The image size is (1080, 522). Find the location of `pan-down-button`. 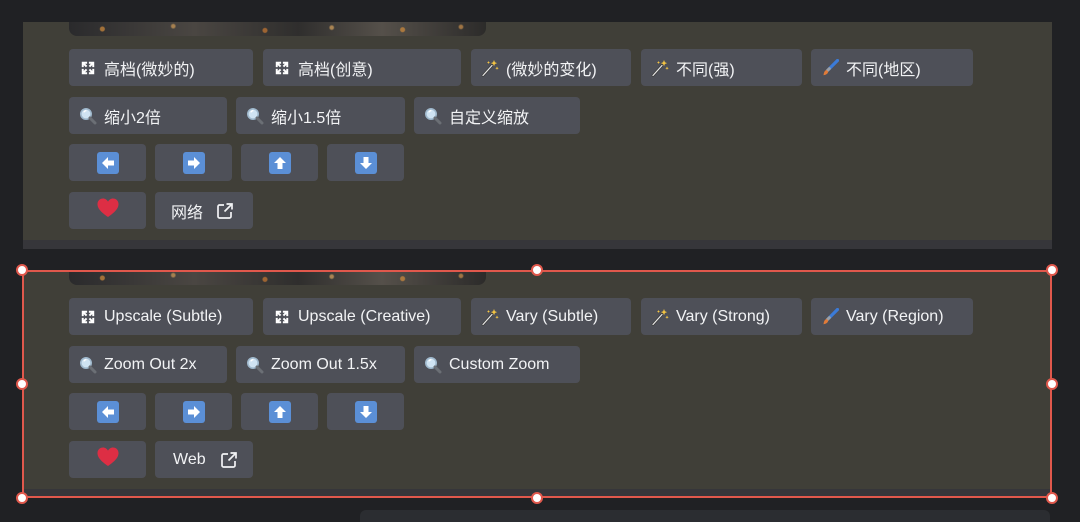

pan-down-button is located at coordinates (365, 162).